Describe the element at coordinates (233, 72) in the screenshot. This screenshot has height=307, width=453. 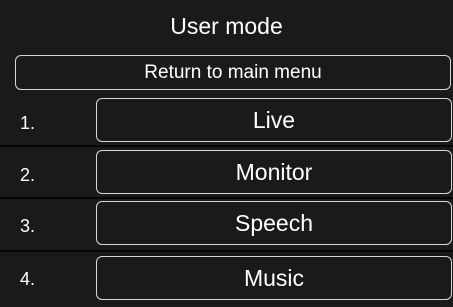
I see `return-to-main-menu-button: Return to main menu` at that location.